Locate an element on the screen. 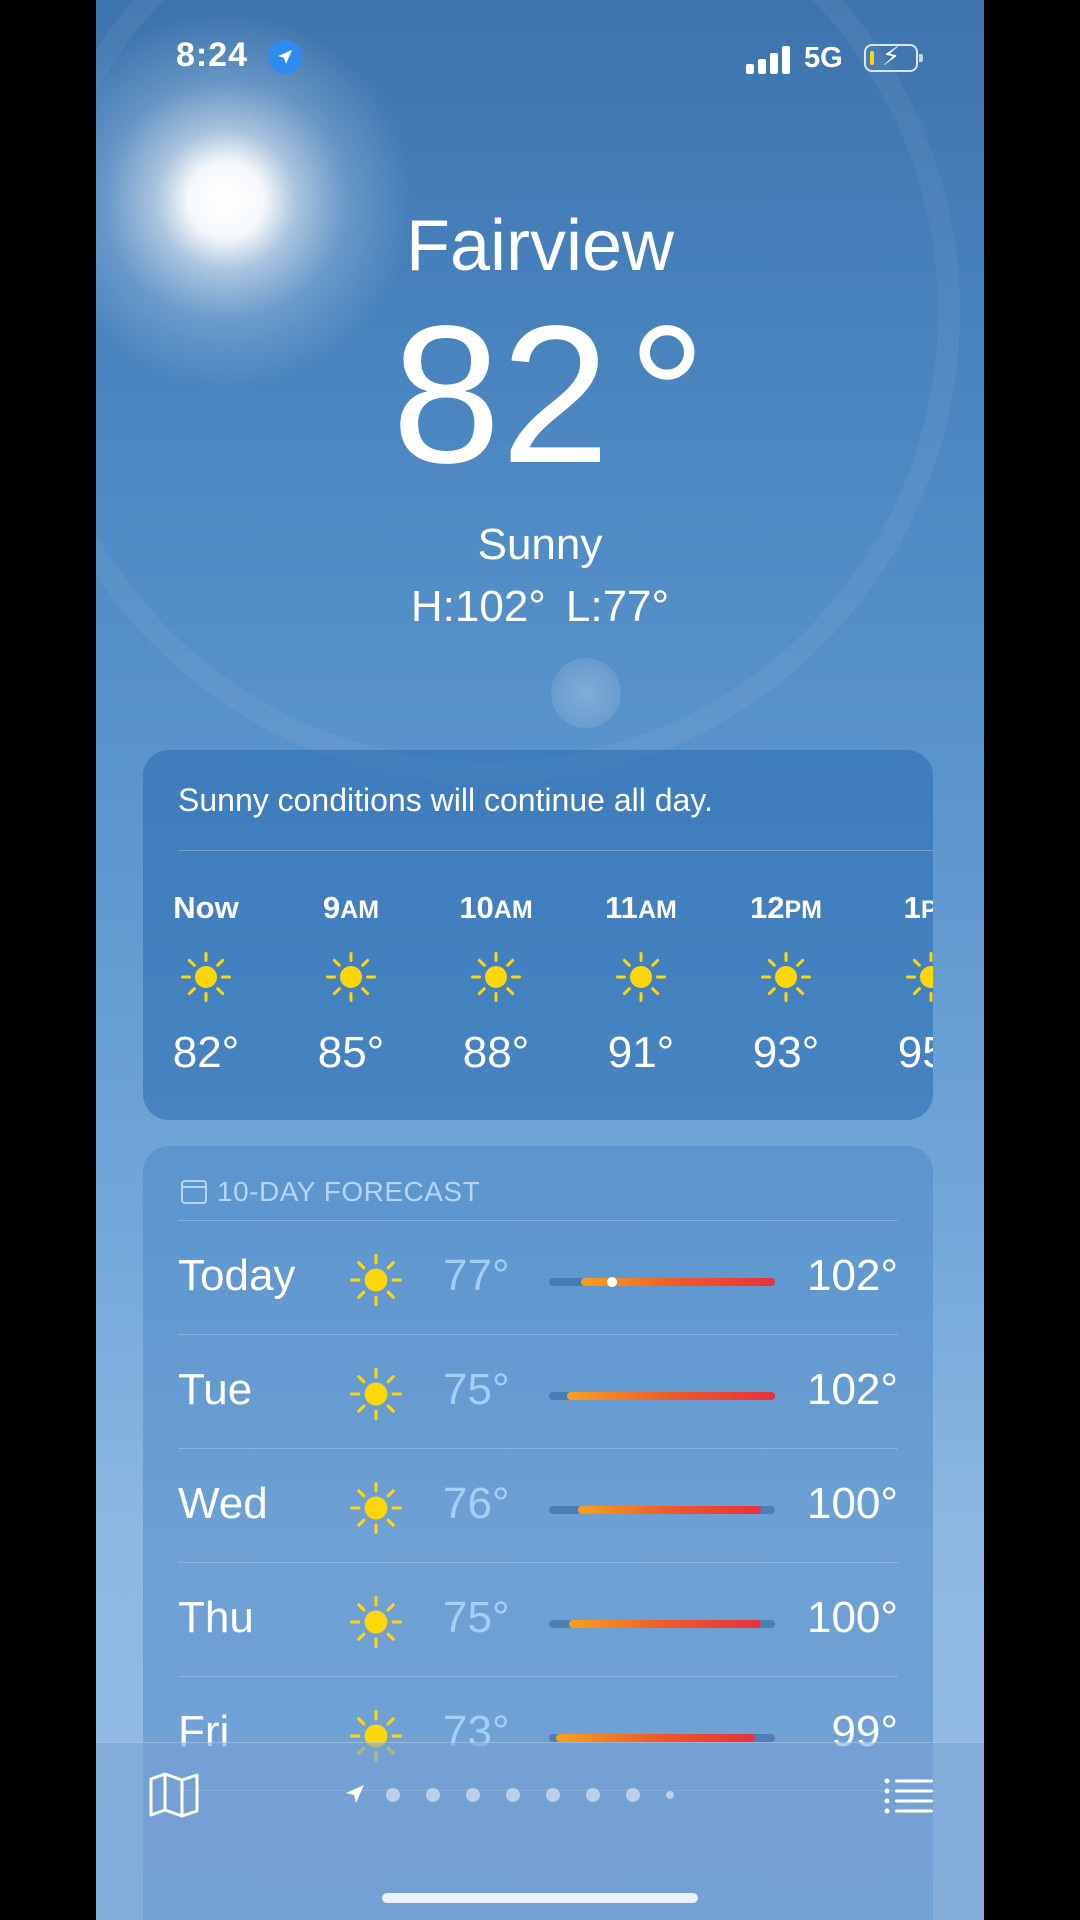  hour-temperature: 91° is located at coordinates (641, 1052).